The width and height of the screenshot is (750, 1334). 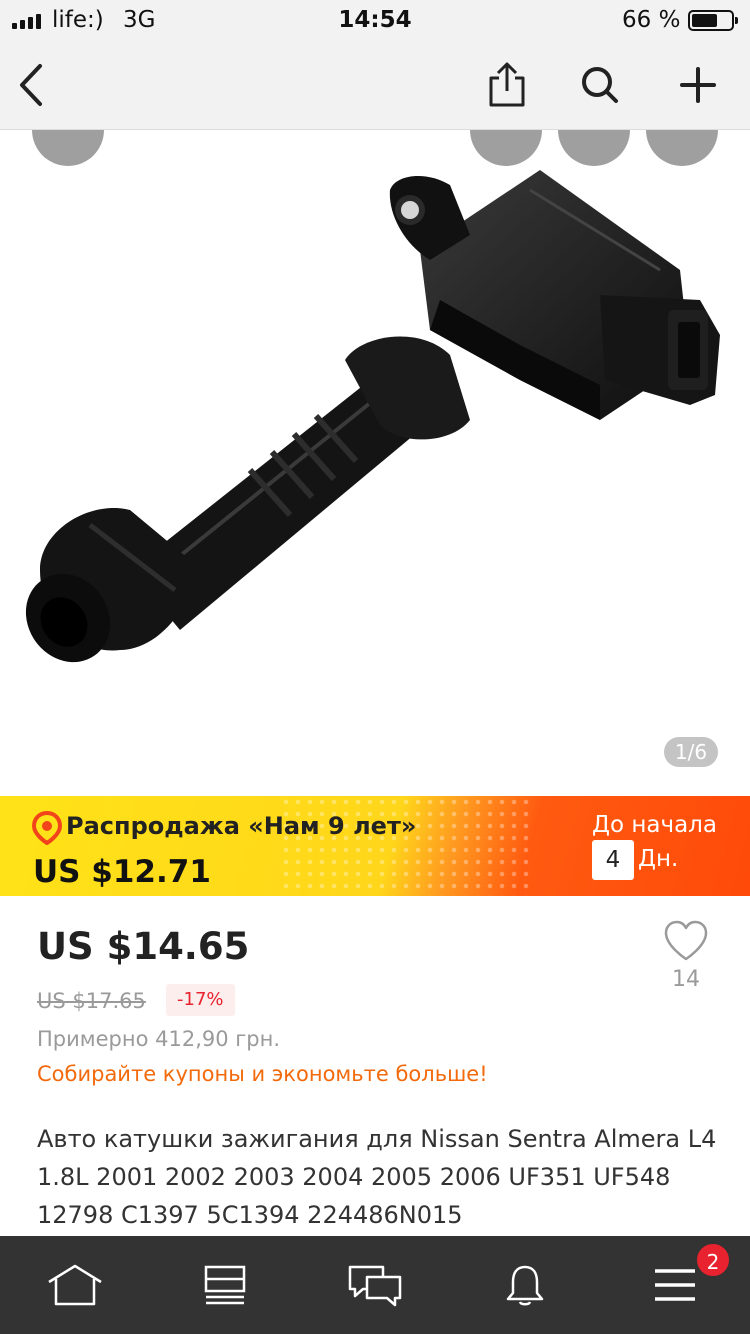 What do you see at coordinates (613, 860) in the screenshot?
I see `countdown-days-value: 4` at bounding box center [613, 860].